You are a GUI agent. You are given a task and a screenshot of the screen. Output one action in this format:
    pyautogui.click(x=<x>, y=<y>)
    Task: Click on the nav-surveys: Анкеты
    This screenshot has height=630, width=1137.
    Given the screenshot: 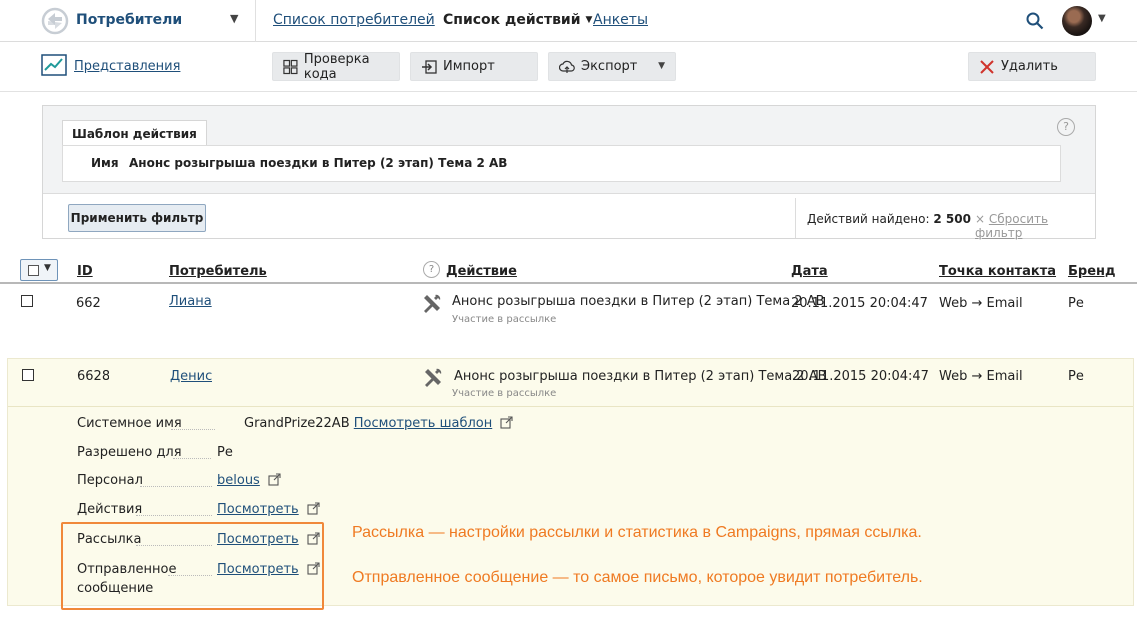 What is the action you would take?
    pyautogui.click(x=620, y=20)
    